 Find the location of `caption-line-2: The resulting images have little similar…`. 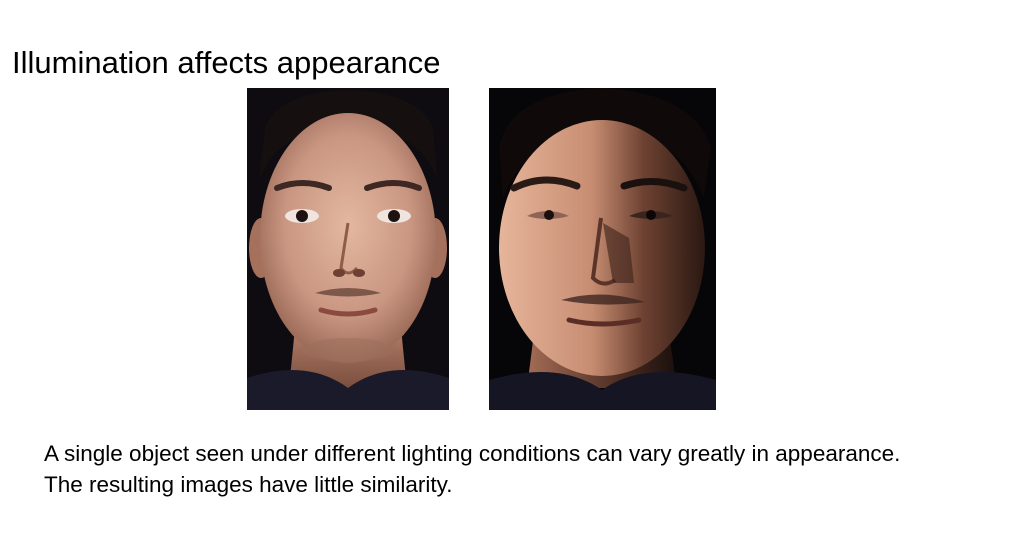

caption-line-2: The resulting images have little similar… is located at coordinates (248, 484).